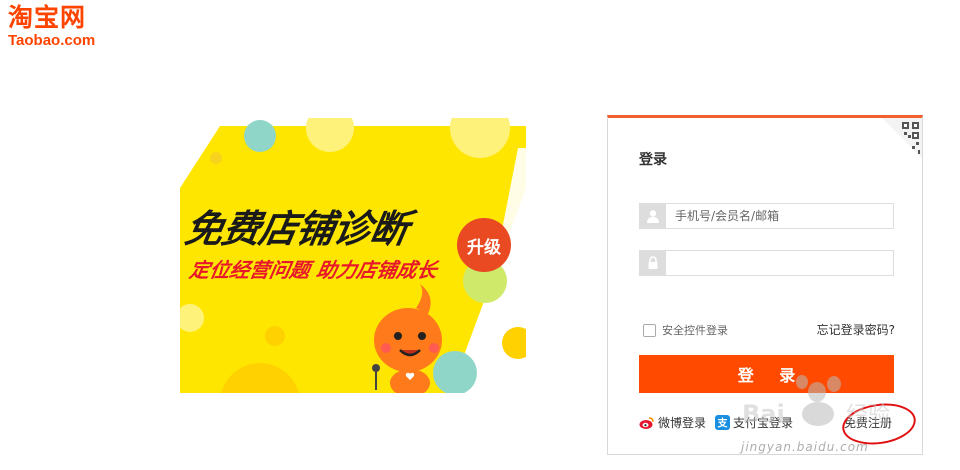 The height and width of the screenshot is (470, 960). I want to click on forgot-password-link: 忘记登录密码?, so click(856, 329).